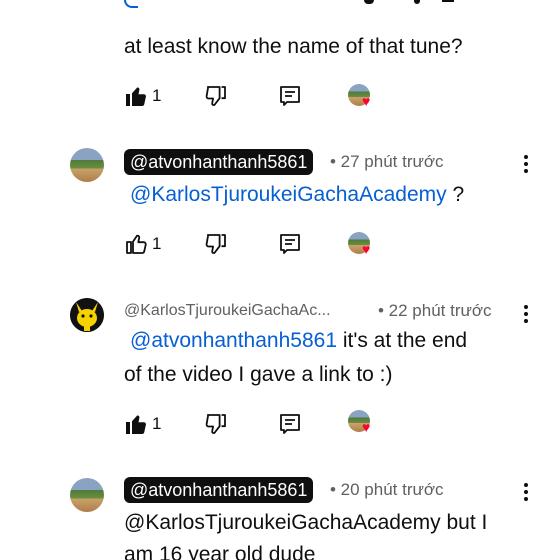 The width and height of the screenshot is (560, 560). I want to click on clipped-line, so click(299, 6).